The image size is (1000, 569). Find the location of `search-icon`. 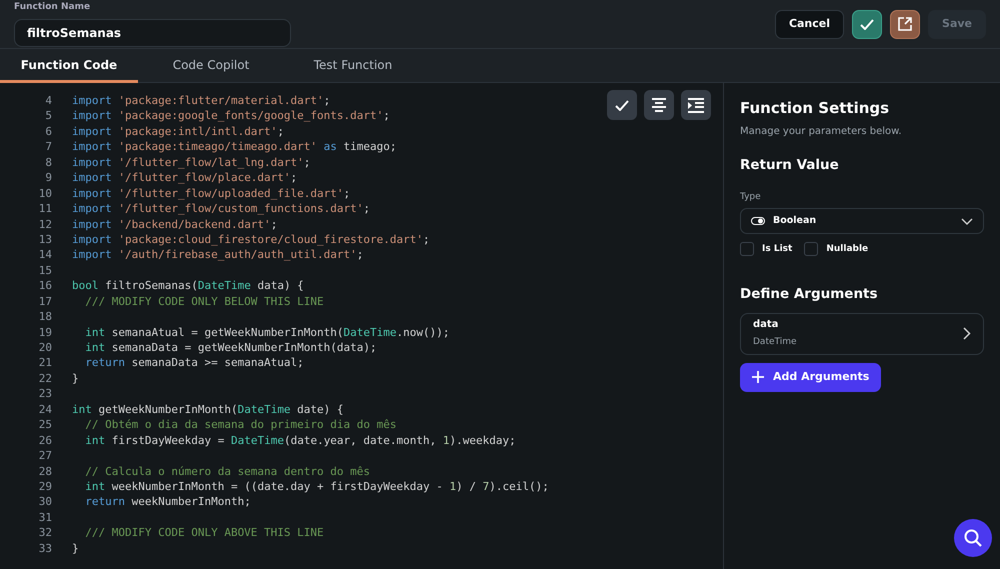

search-icon is located at coordinates (973, 538).